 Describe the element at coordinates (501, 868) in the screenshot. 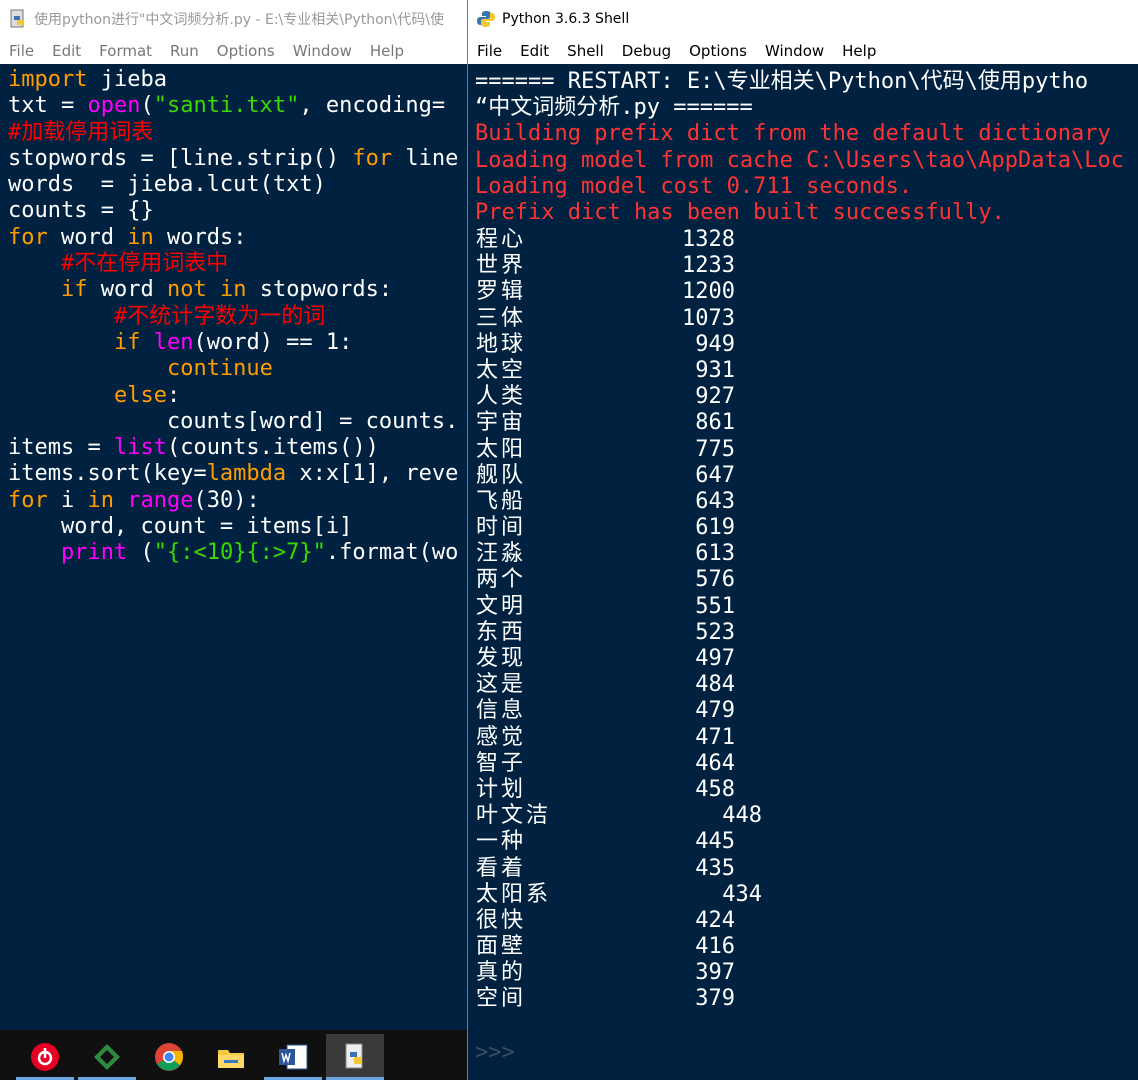

I see `word-cell: 看着` at that location.